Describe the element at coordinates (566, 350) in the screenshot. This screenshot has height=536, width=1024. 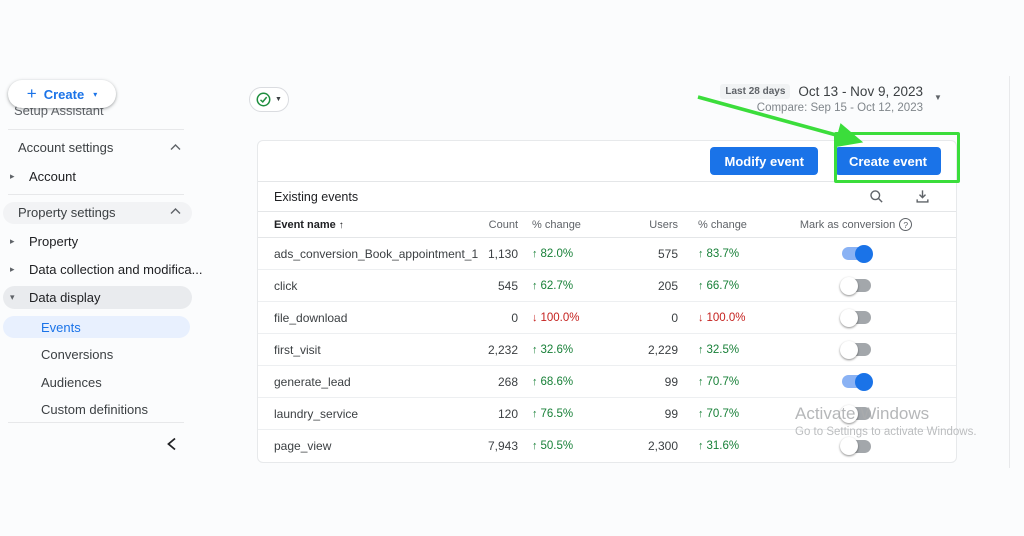
I see `count-change: ↑ 32.6%` at that location.